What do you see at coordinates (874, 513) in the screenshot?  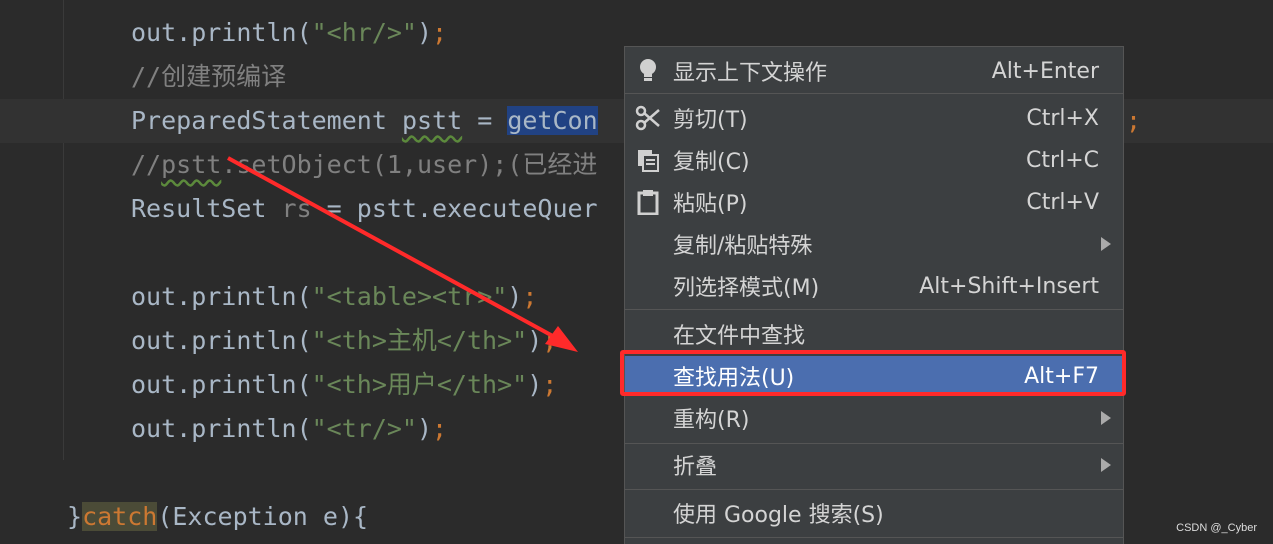 I see `menu-item-search-google: 使用 Google 搜索(S)` at bounding box center [874, 513].